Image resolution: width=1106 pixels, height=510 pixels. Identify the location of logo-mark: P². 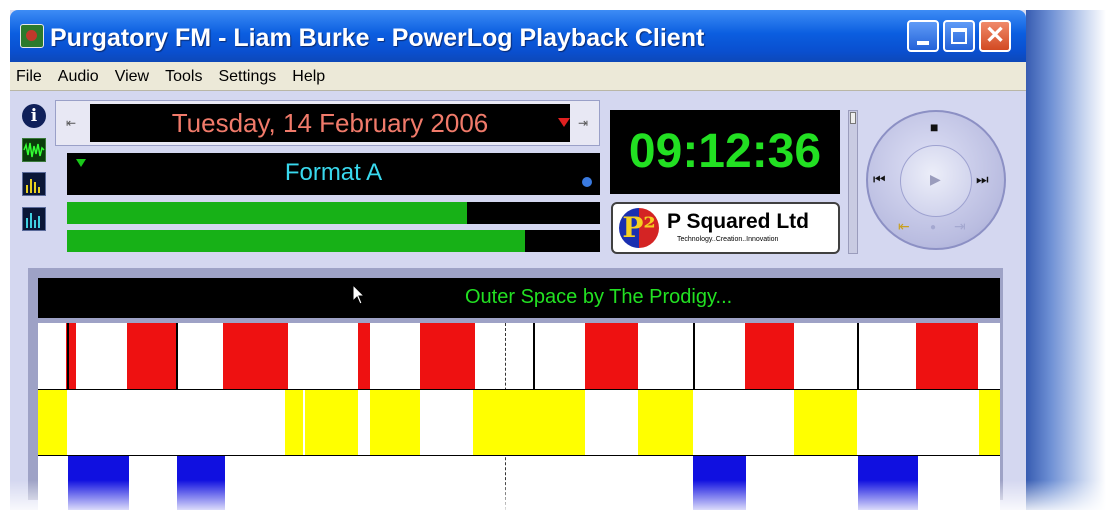
(639, 228).